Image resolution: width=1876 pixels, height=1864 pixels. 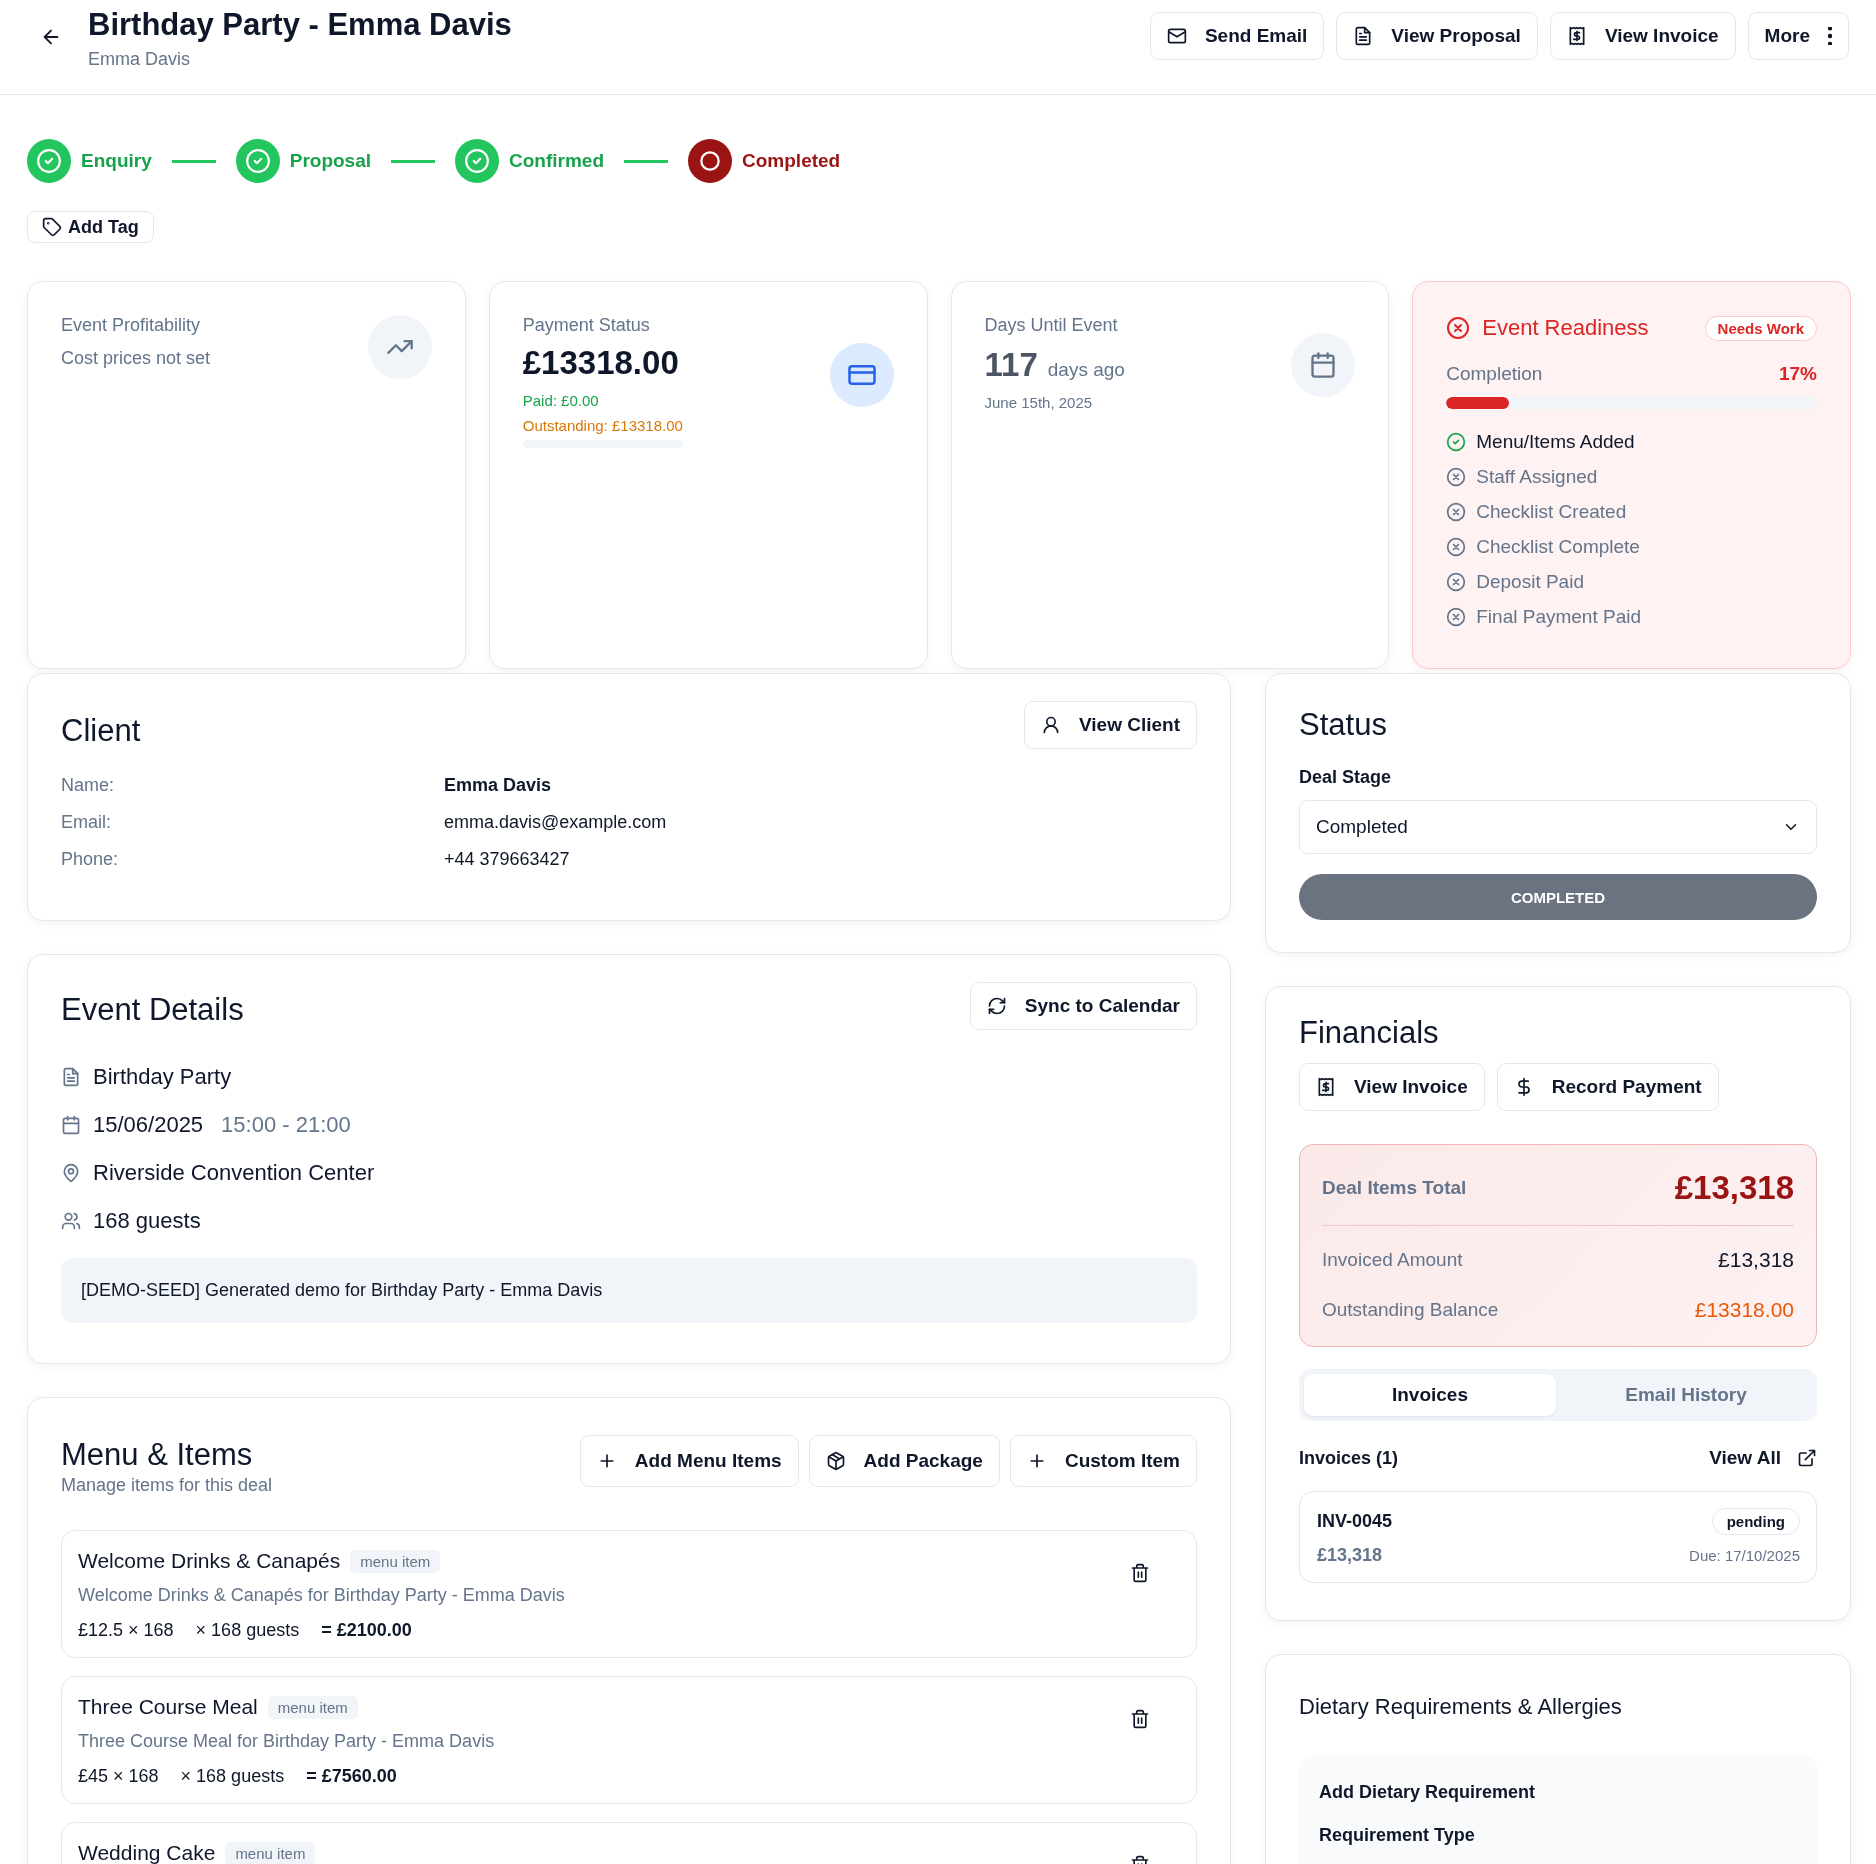 I want to click on field-label: Deal Stage, so click(x=1346, y=777).